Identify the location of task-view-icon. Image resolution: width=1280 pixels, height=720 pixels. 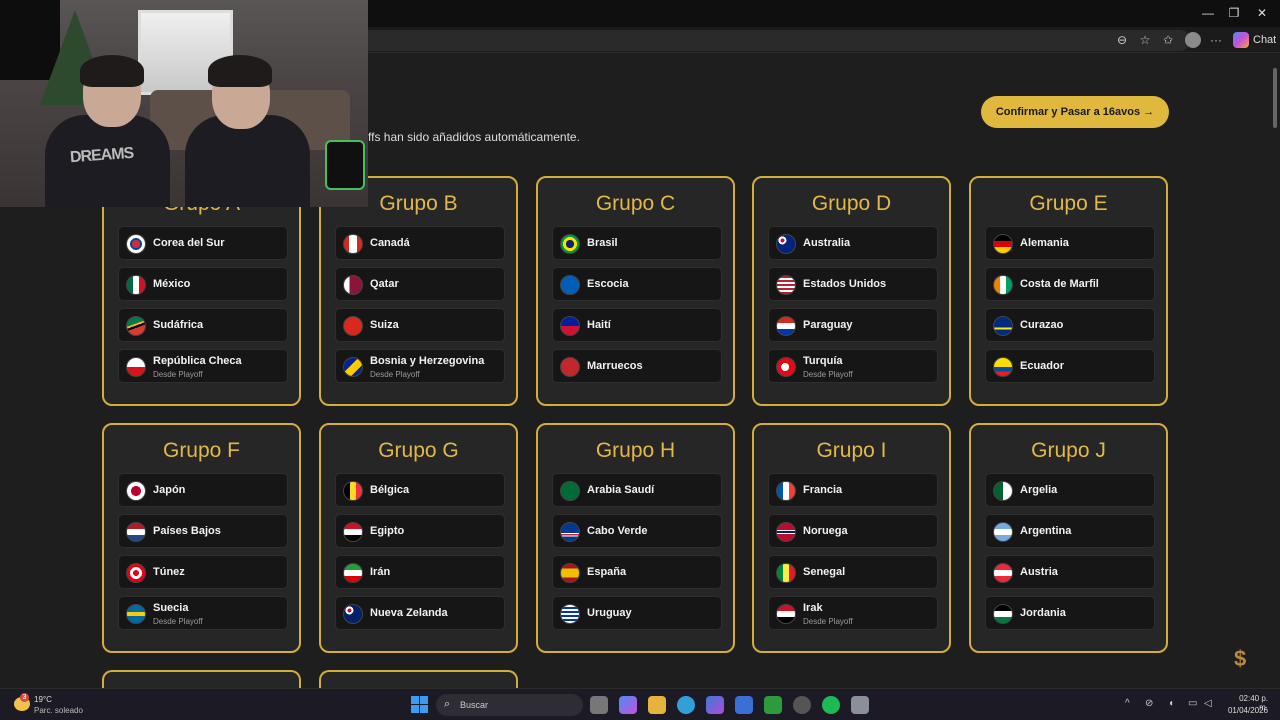
(599, 705).